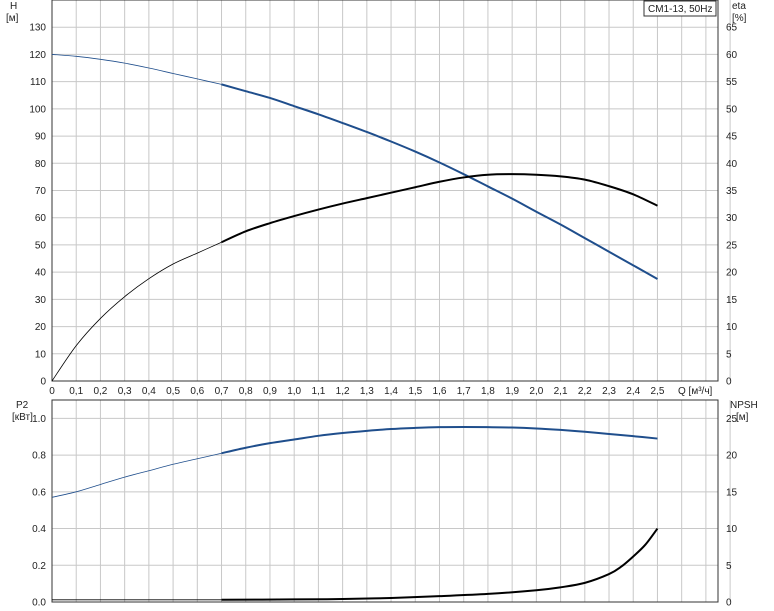 The image size is (774, 611). What do you see at coordinates (52, 391) in the screenshot?
I see `x-tick-label: 0` at bounding box center [52, 391].